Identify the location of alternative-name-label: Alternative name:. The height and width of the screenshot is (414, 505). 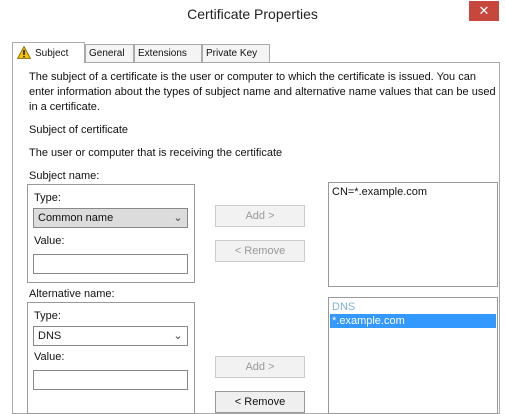
(72, 294).